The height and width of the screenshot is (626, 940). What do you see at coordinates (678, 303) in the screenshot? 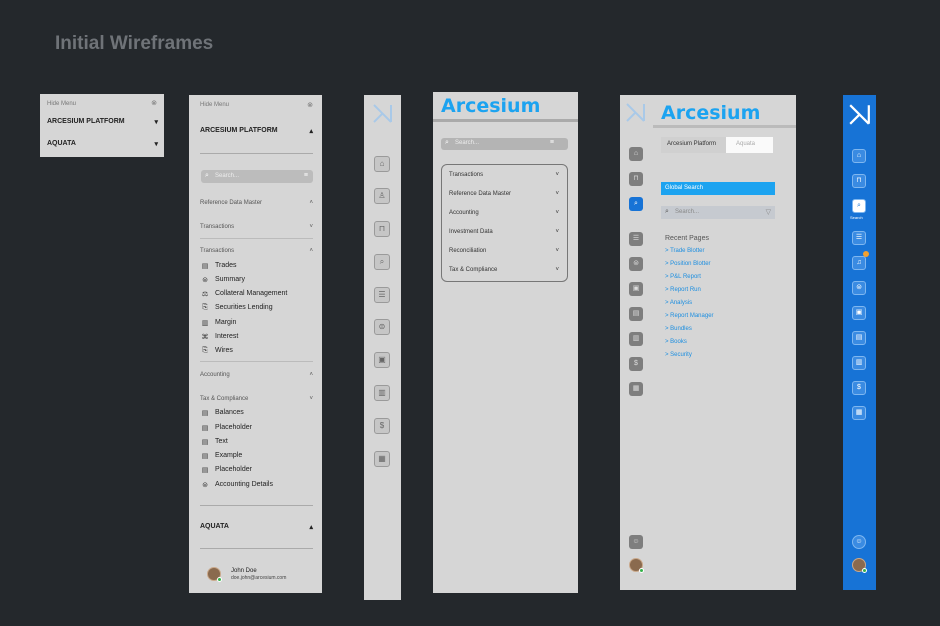
I see `recent-link: > Analysis` at bounding box center [678, 303].